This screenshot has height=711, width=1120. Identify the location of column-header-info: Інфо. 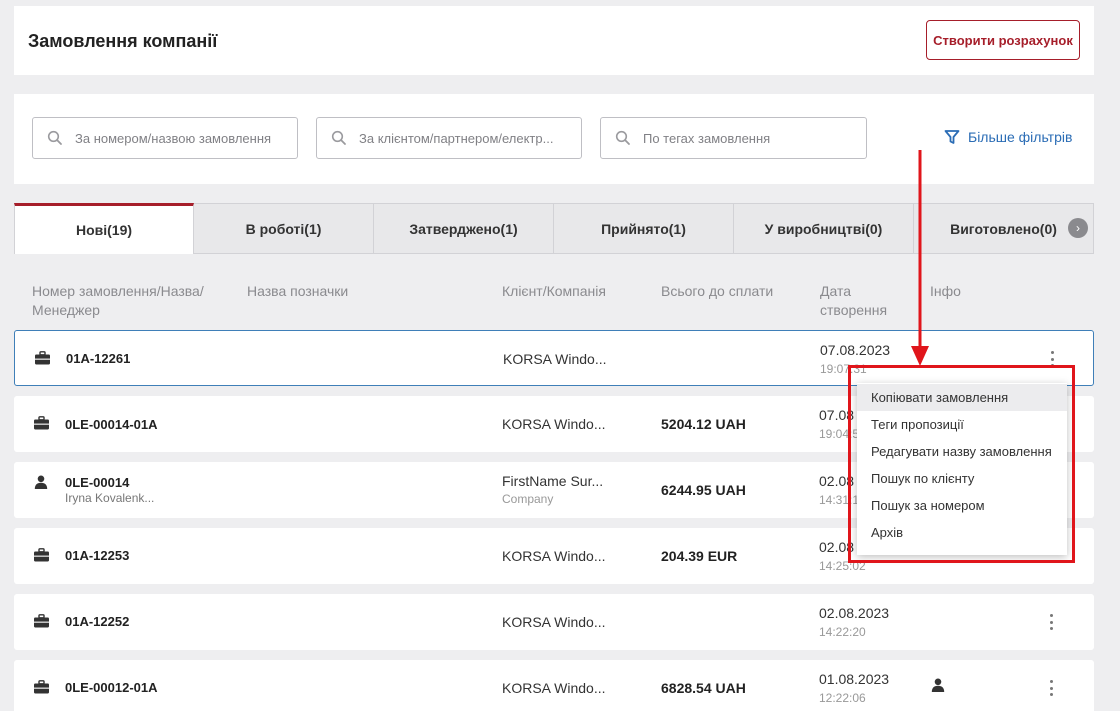
(945, 291).